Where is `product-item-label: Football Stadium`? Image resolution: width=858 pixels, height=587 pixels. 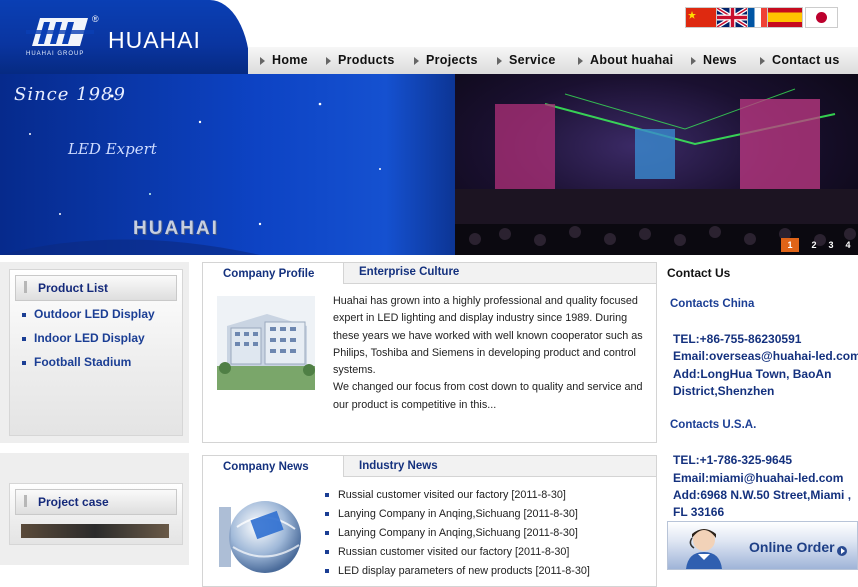
product-item-label: Football Stadium is located at coordinates (83, 362).